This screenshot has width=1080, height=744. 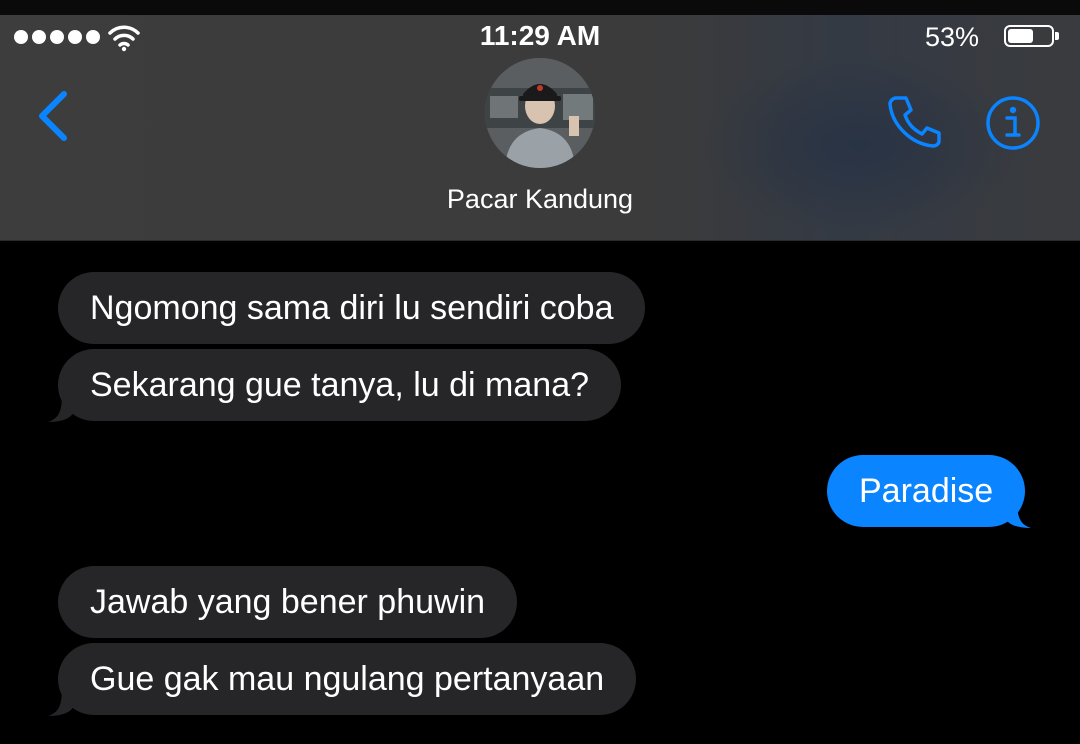 What do you see at coordinates (124, 38) in the screenshot?
I see `wifi-icon` at bounding box center [124, 38].